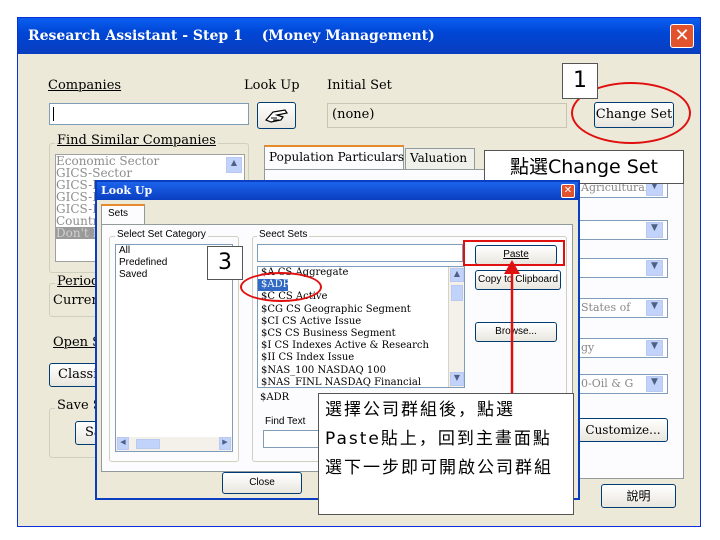 Image resolution: width=720 pixels, height=540 pixels. Describe the element at coordinates (275, 397) in the screenshot. I see `selected-set-value: $ADR` at that location.